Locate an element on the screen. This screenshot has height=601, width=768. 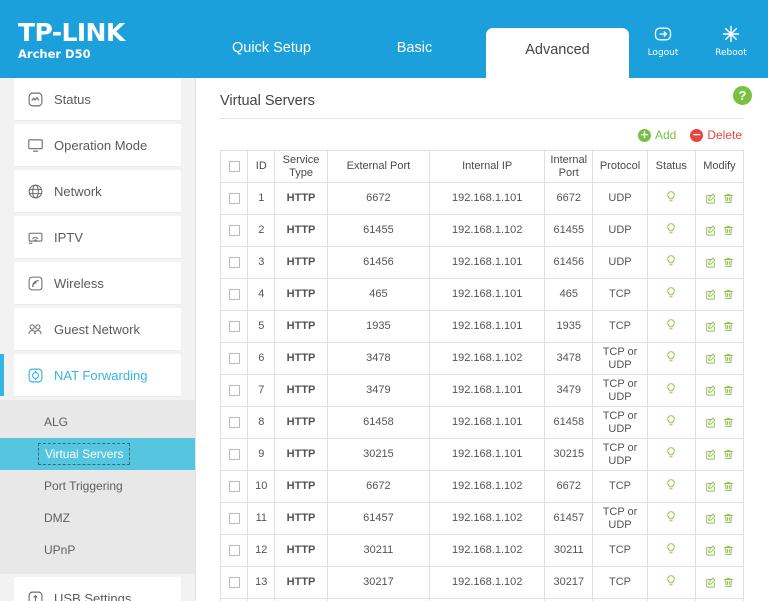
sidebar-item-guest-network: Guest Network is located at coordinates (97, 329).